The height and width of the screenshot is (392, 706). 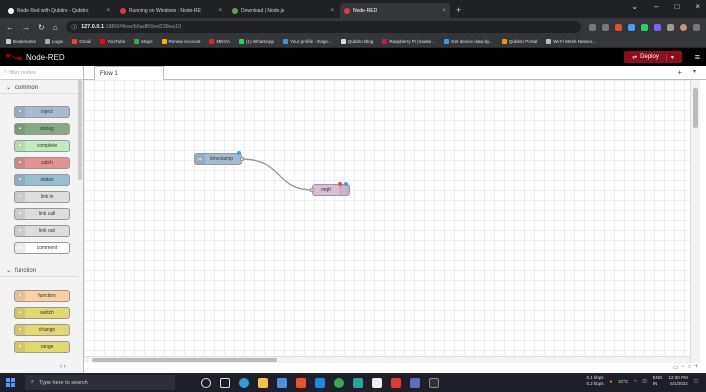 What do you see at coordinates (59, 10) in the screenshot?
I see `browser-tab: Node Red with Qubitro - Qubitro ×` at bounding box center [59, 10].